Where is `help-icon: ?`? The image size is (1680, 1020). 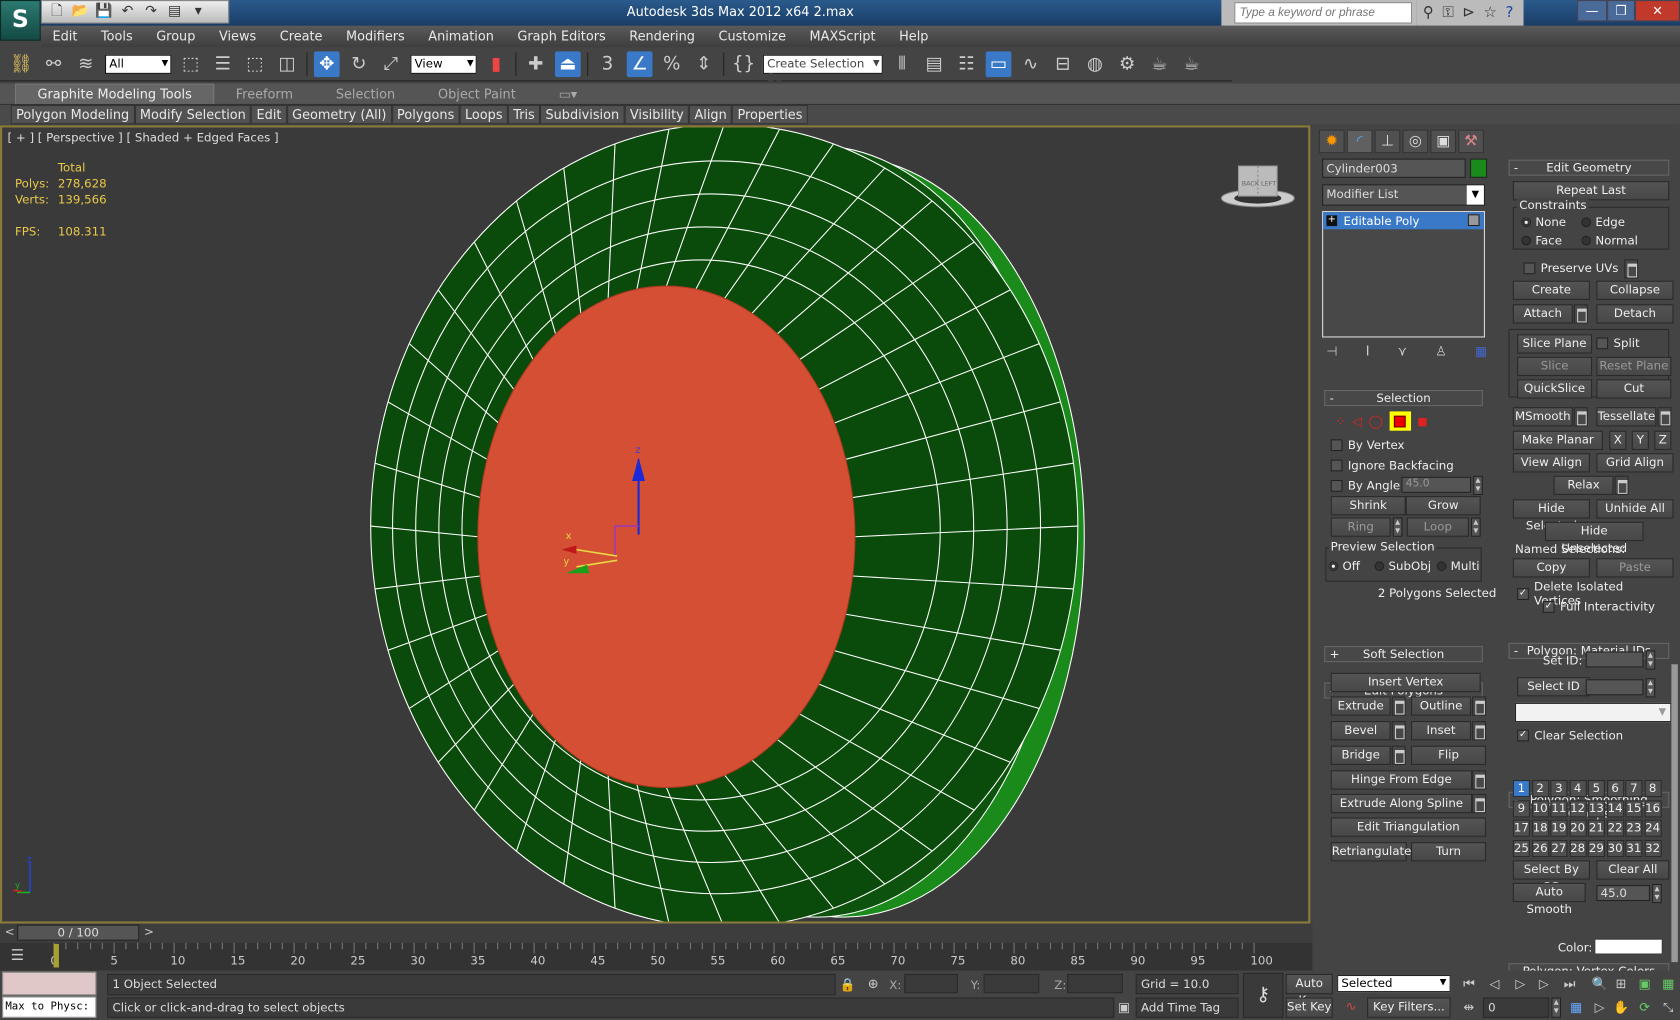 help-icon: ? is located at coordinates (1510, 12).